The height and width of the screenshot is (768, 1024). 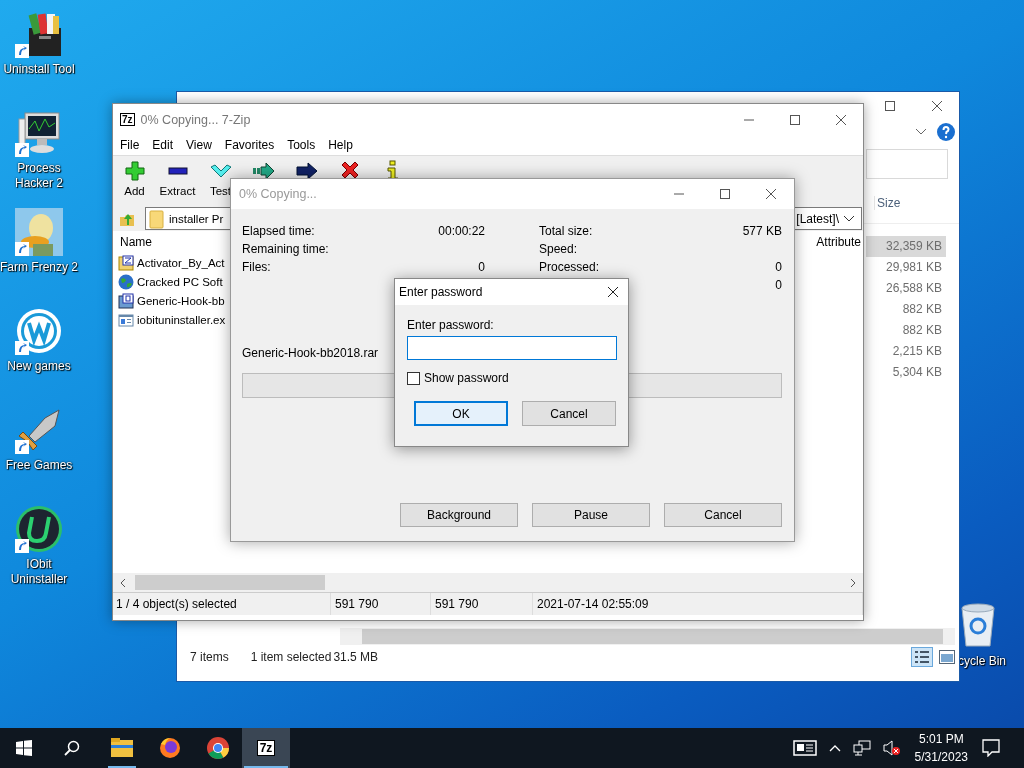 What do you see at coordinates (512, 348) in the screenshot?
I see `password-field` at bounding box center [512, 348].